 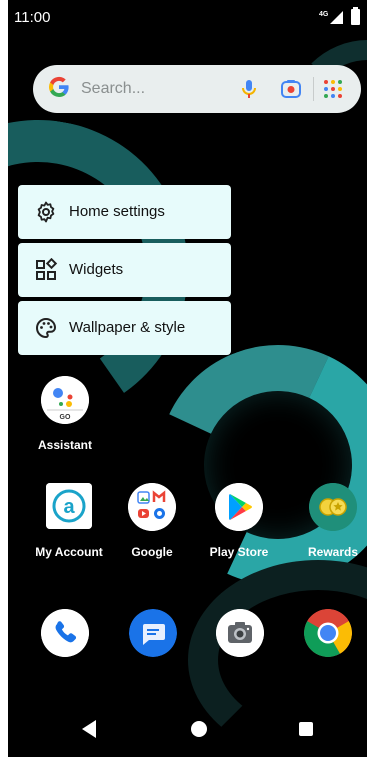 What do you see at coordinates (306, 729) in the screenshot?
I see `recents-icon` at bounding box center [306, 729].